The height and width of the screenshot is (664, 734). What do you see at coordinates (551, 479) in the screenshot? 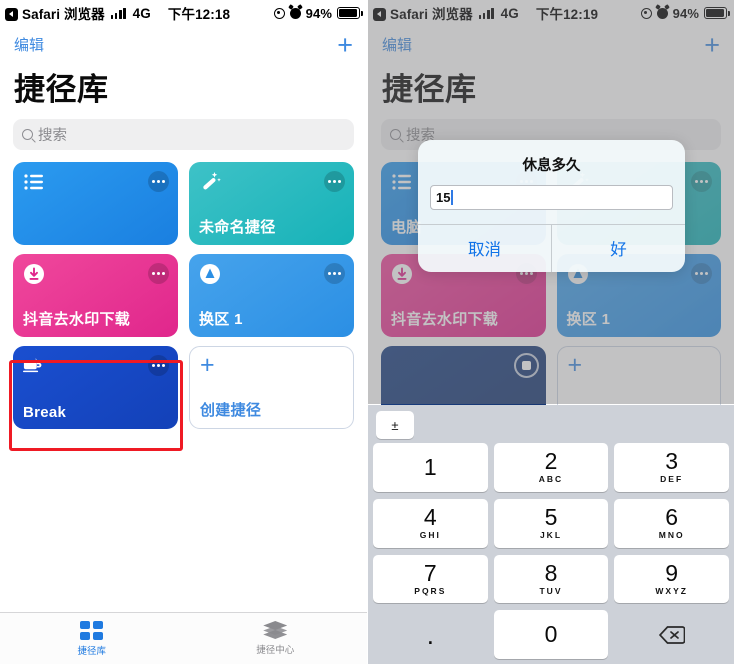
I see `key-letters: ABC` at bounding box center [551, 479].